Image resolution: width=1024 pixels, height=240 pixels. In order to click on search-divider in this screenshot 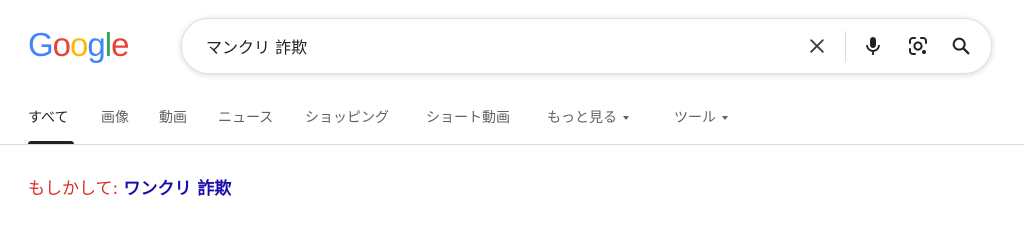, I will do `click(845, 46)`.